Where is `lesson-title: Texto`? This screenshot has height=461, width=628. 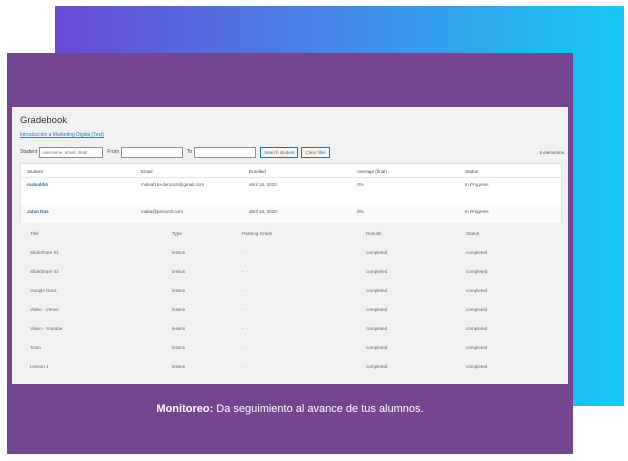 lesson-title: Texto is located at coordinates (35, 347).